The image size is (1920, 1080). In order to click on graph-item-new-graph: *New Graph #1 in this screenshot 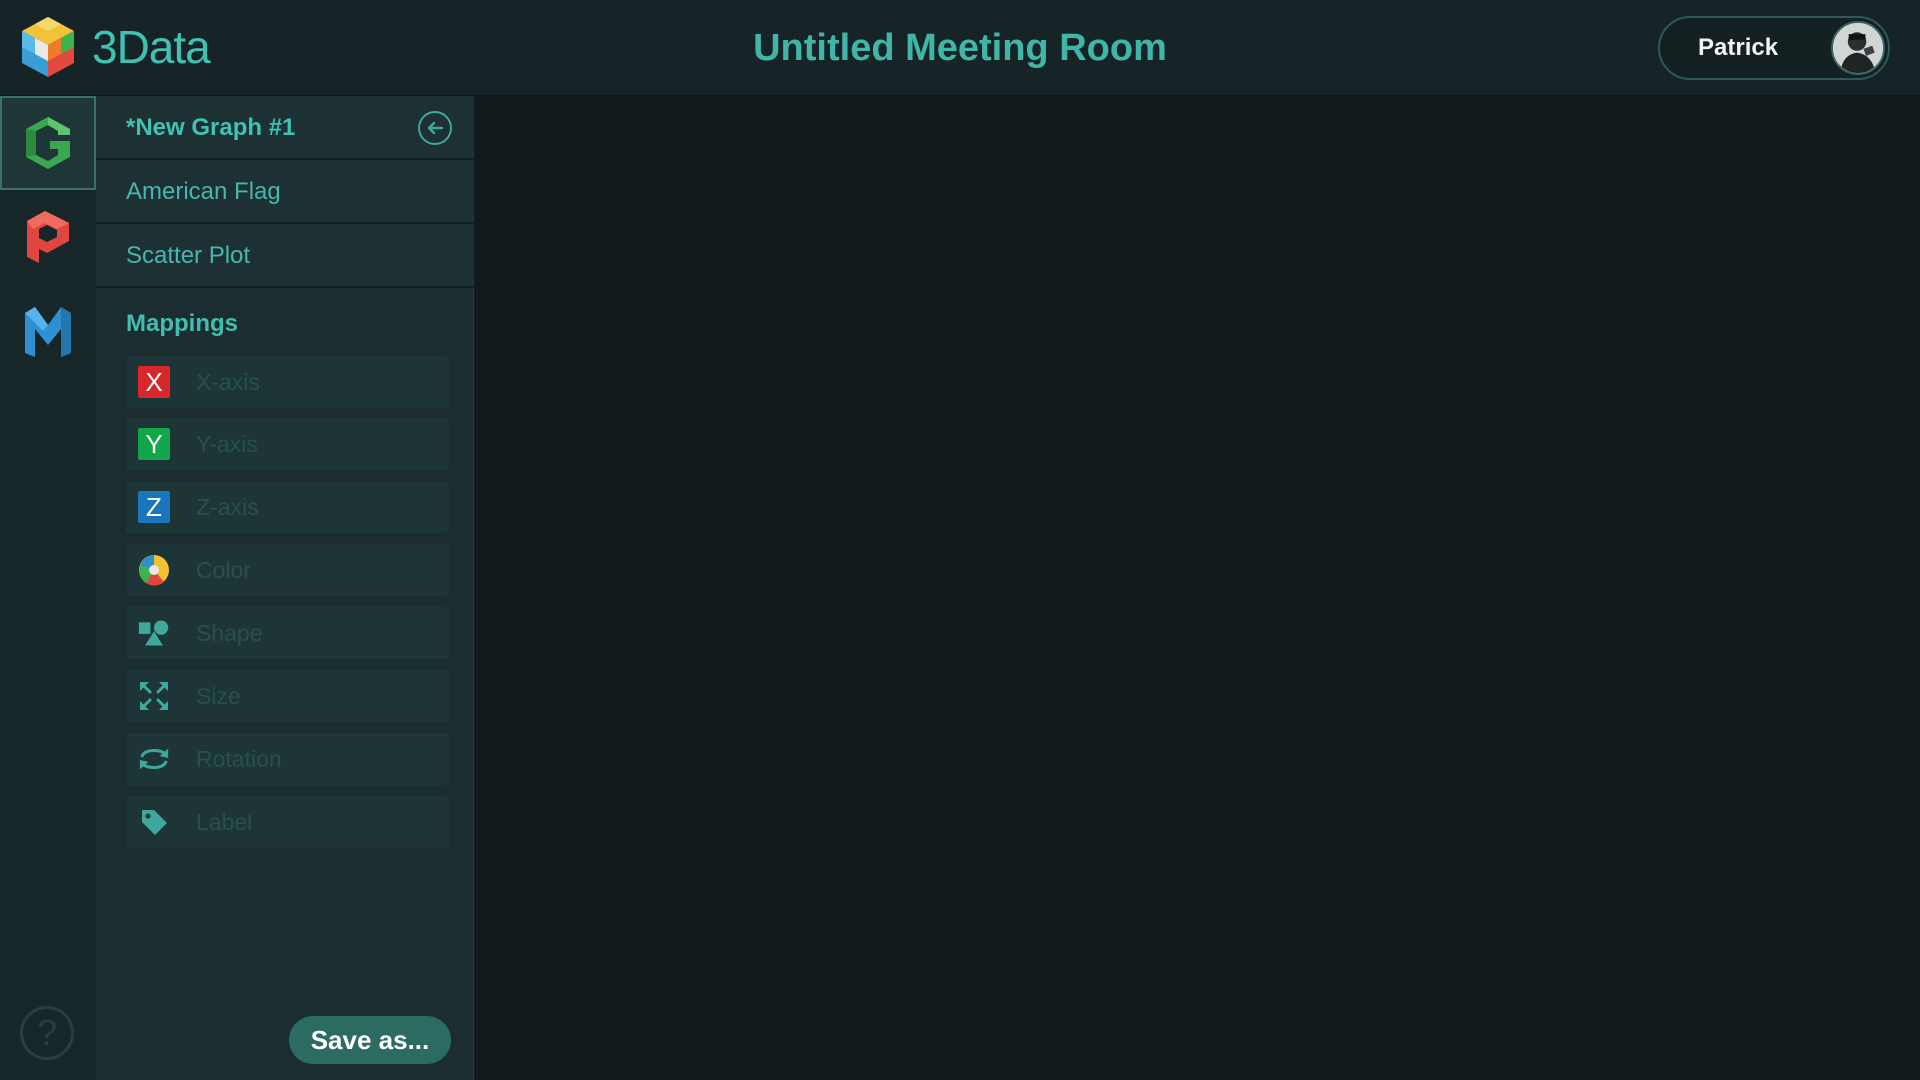, I will do `click(285, 128)`.